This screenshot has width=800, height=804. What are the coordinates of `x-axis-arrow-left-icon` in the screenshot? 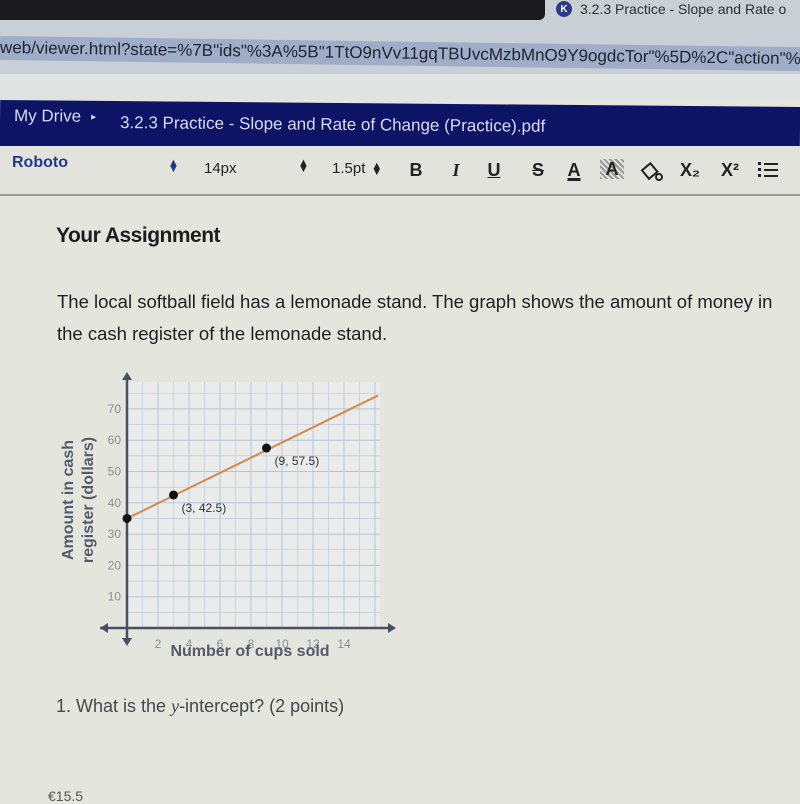 It's located at (104, 628).